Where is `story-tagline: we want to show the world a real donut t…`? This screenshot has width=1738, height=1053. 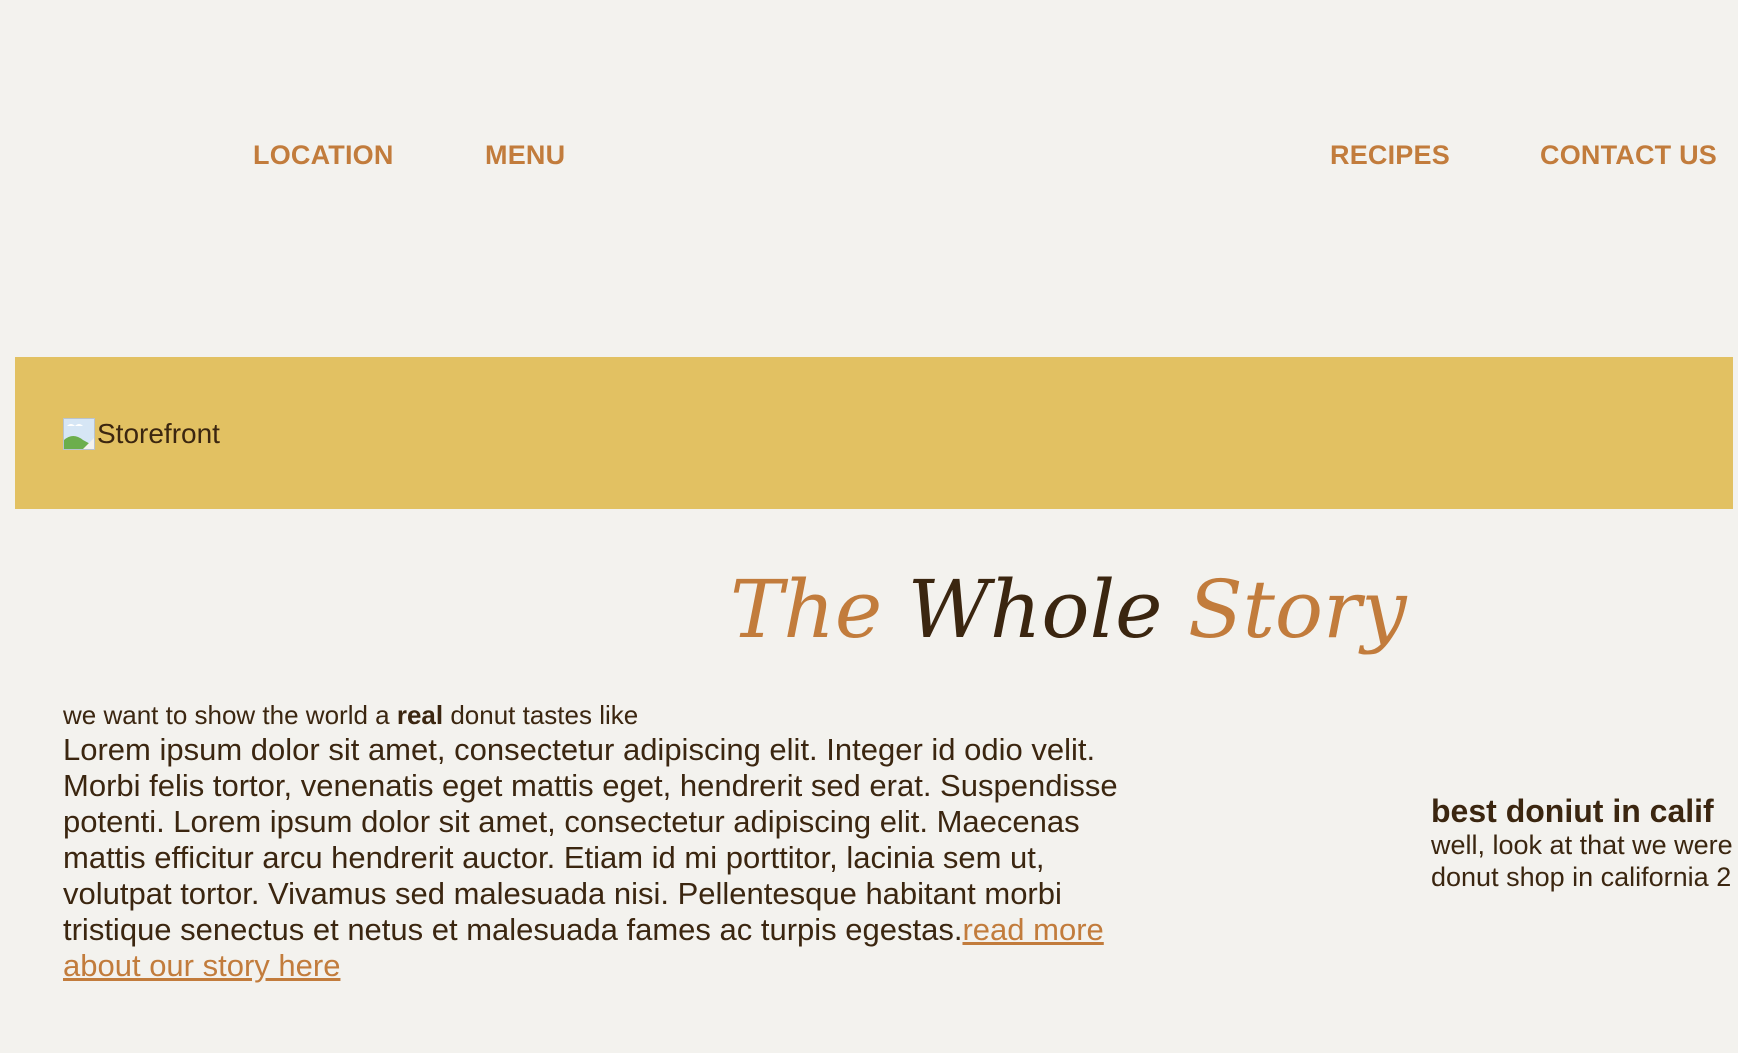
story-tagline: we want to show the world a real donut t… is located at coordinates (350, 715).